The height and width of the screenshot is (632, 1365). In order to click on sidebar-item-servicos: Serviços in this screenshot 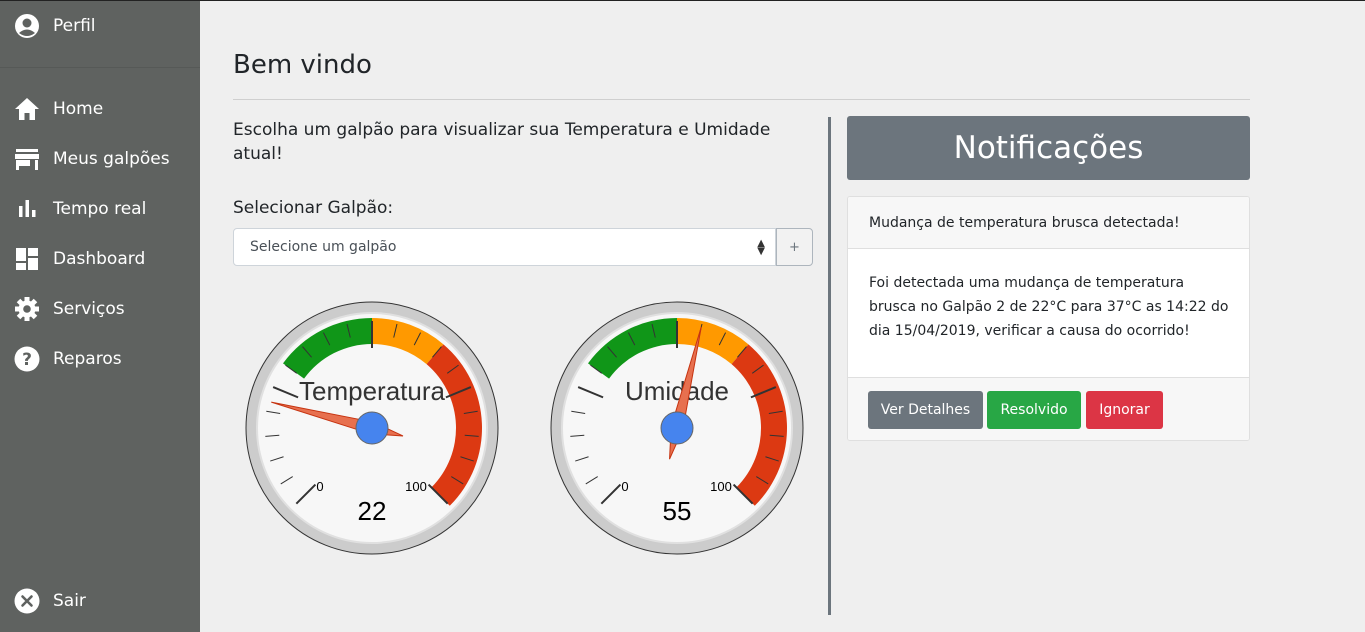, I will do `click(100, 309)`.